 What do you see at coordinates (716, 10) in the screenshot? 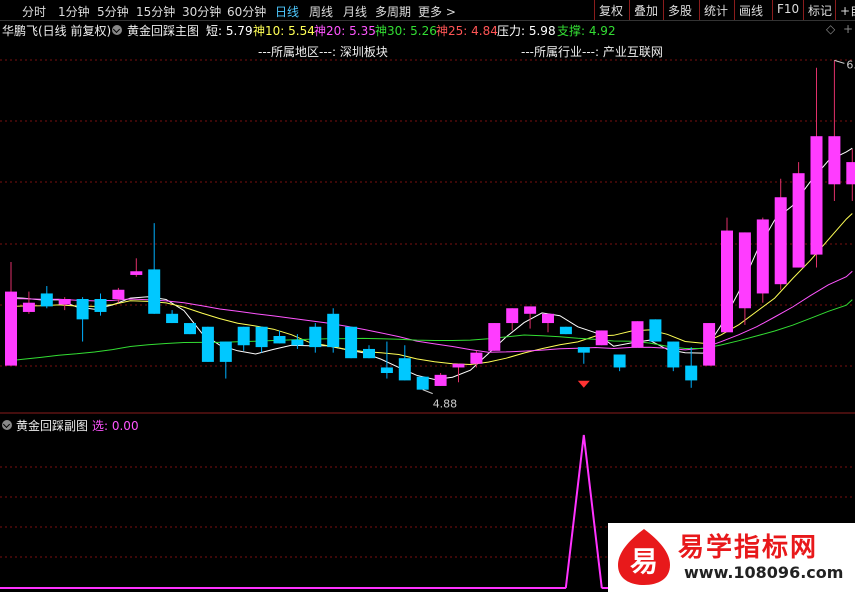
I see `toolbar-button-3: 统计` at bounding box center [716, 10].